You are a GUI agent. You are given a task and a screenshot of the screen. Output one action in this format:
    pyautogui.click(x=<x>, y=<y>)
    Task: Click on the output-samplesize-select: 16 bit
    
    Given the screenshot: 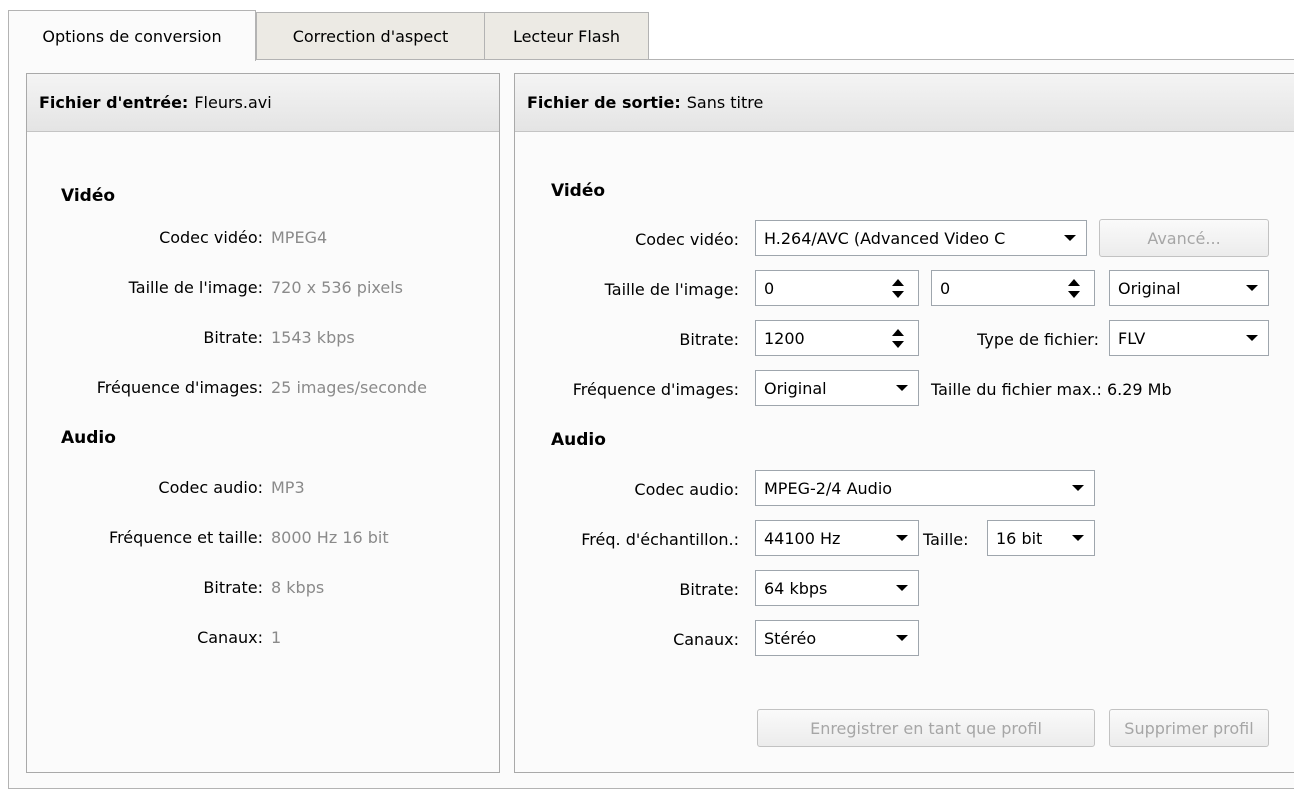 What is the action you would take?
    pyautogui.click(x=1041, y=538)
    